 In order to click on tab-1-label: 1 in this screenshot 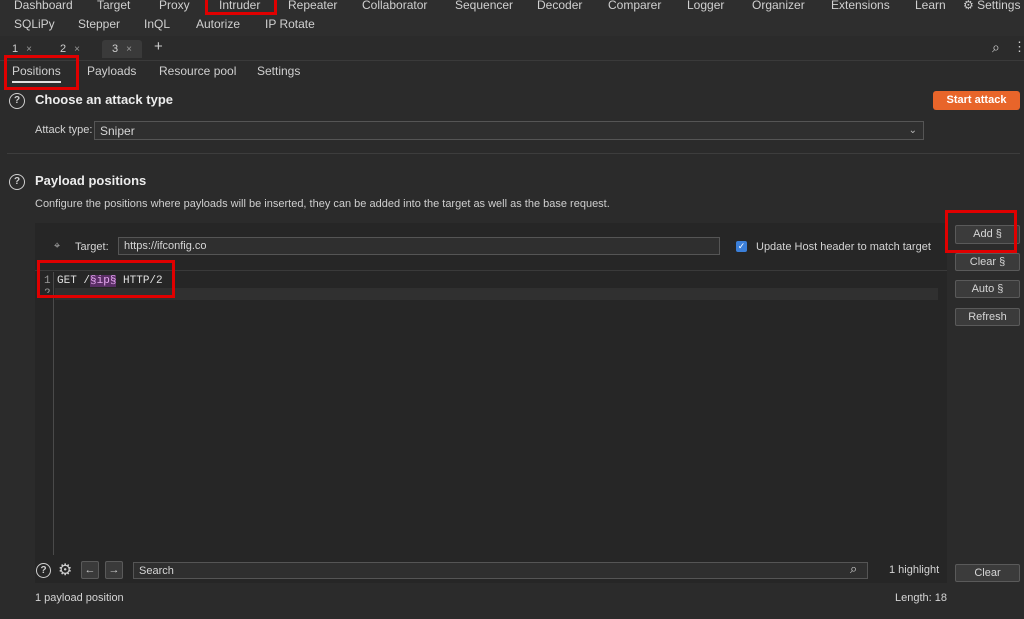, I will do `click(15, 49)`.